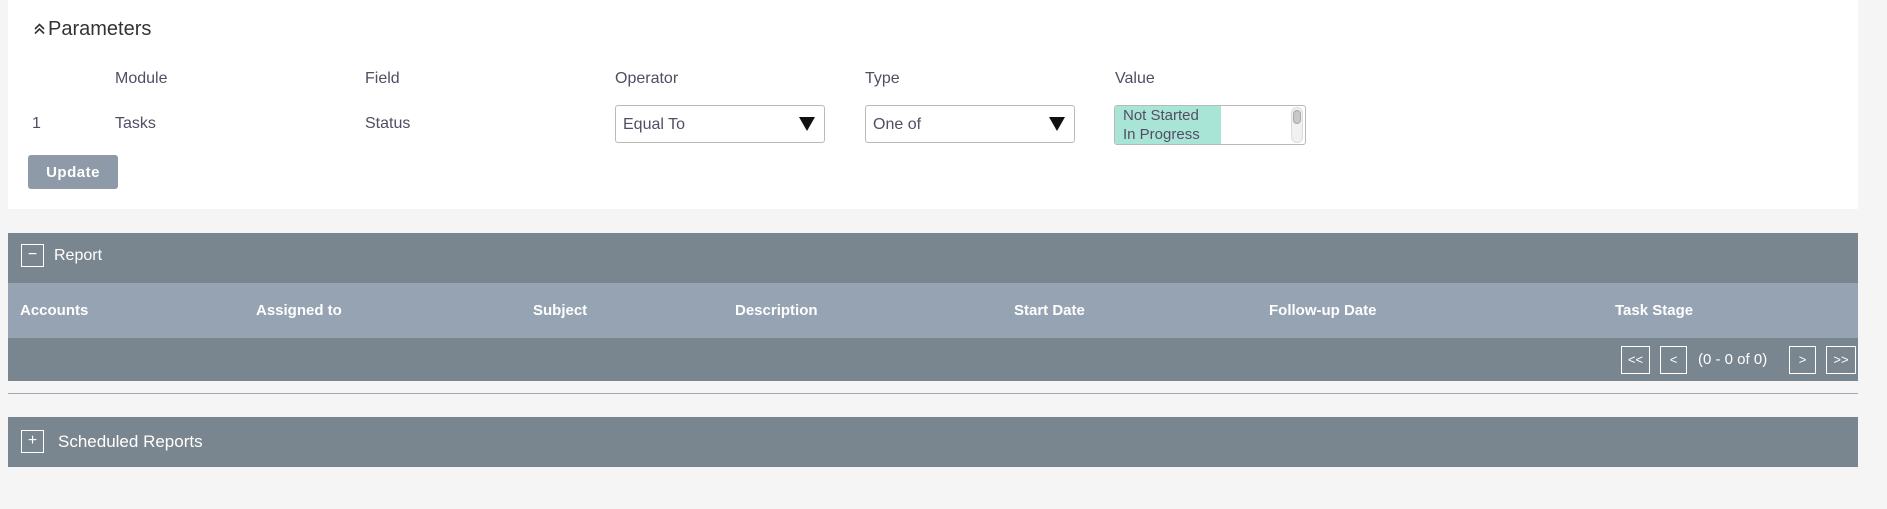  What do you see at coordinates (36, 123) in the screenshot?
I see `row-index: 1` at bounding box center [36, 123].